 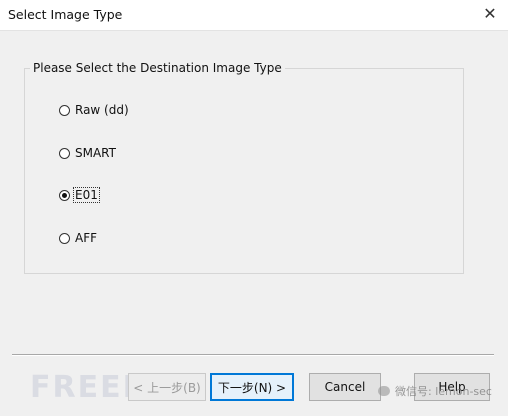 I want to click on window-title: Select Image Type, so click(x=65, y=14).